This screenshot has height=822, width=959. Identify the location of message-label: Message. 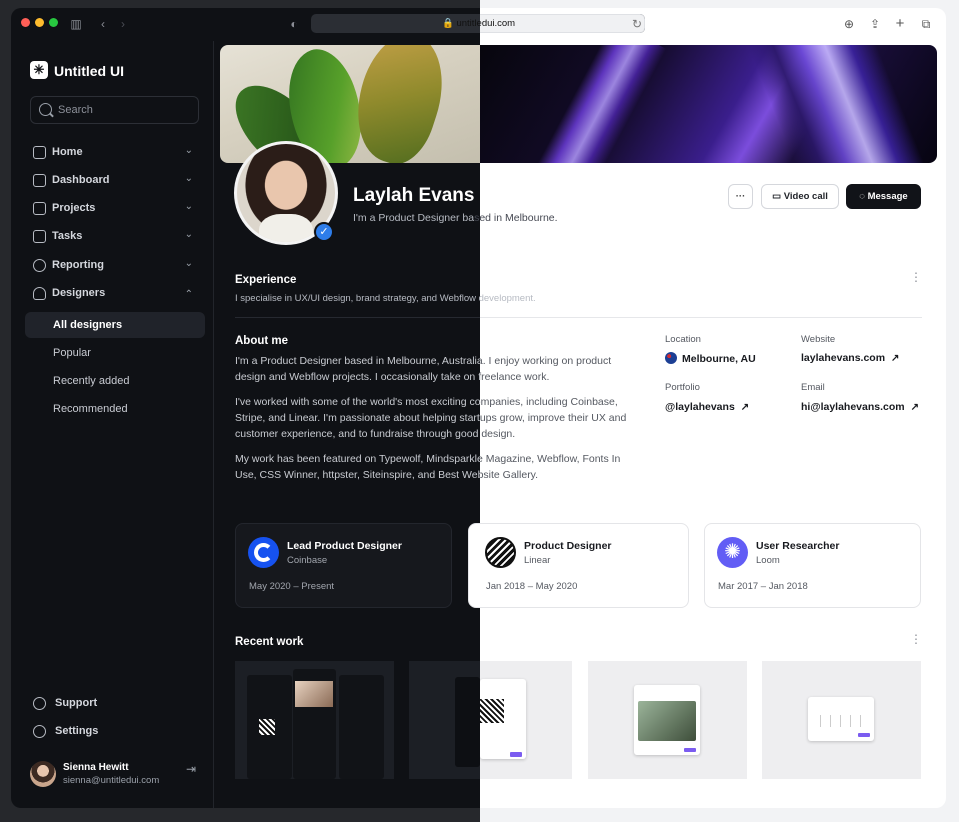
(887, 196).